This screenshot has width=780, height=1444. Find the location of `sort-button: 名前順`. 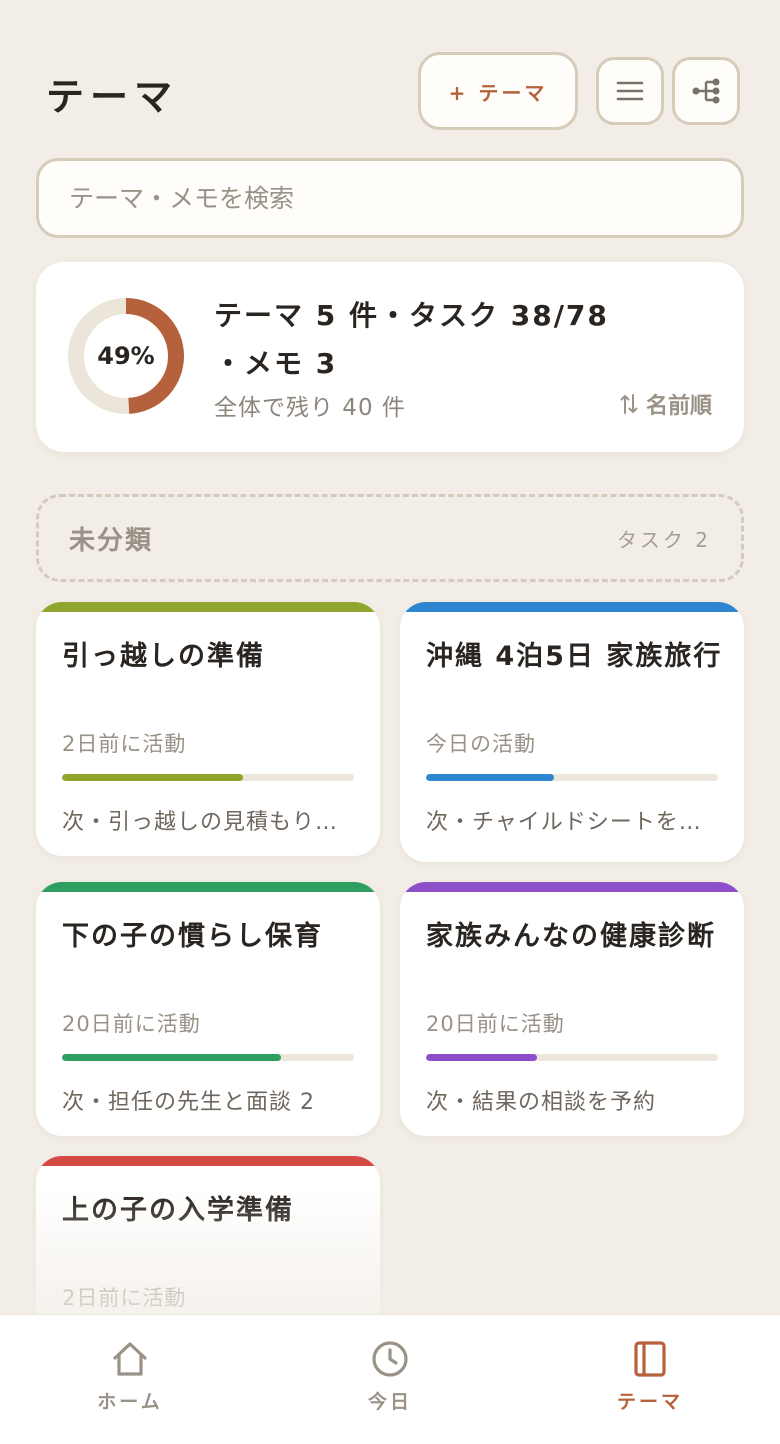

sort-button: 名前順 is located at coordinates (666, 404).